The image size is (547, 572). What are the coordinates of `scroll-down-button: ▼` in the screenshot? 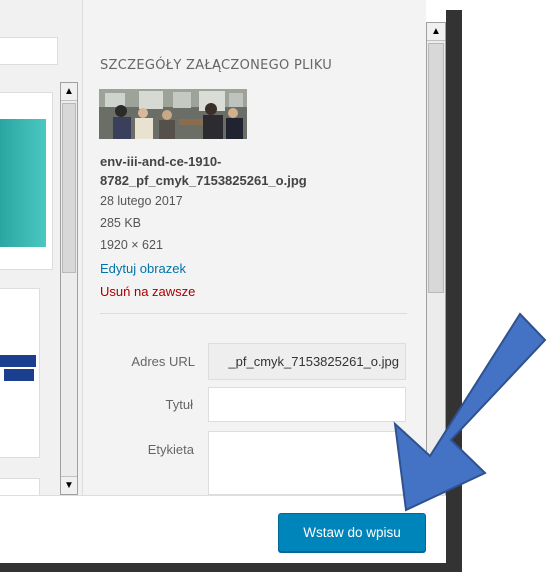 It's located at (69, 485).